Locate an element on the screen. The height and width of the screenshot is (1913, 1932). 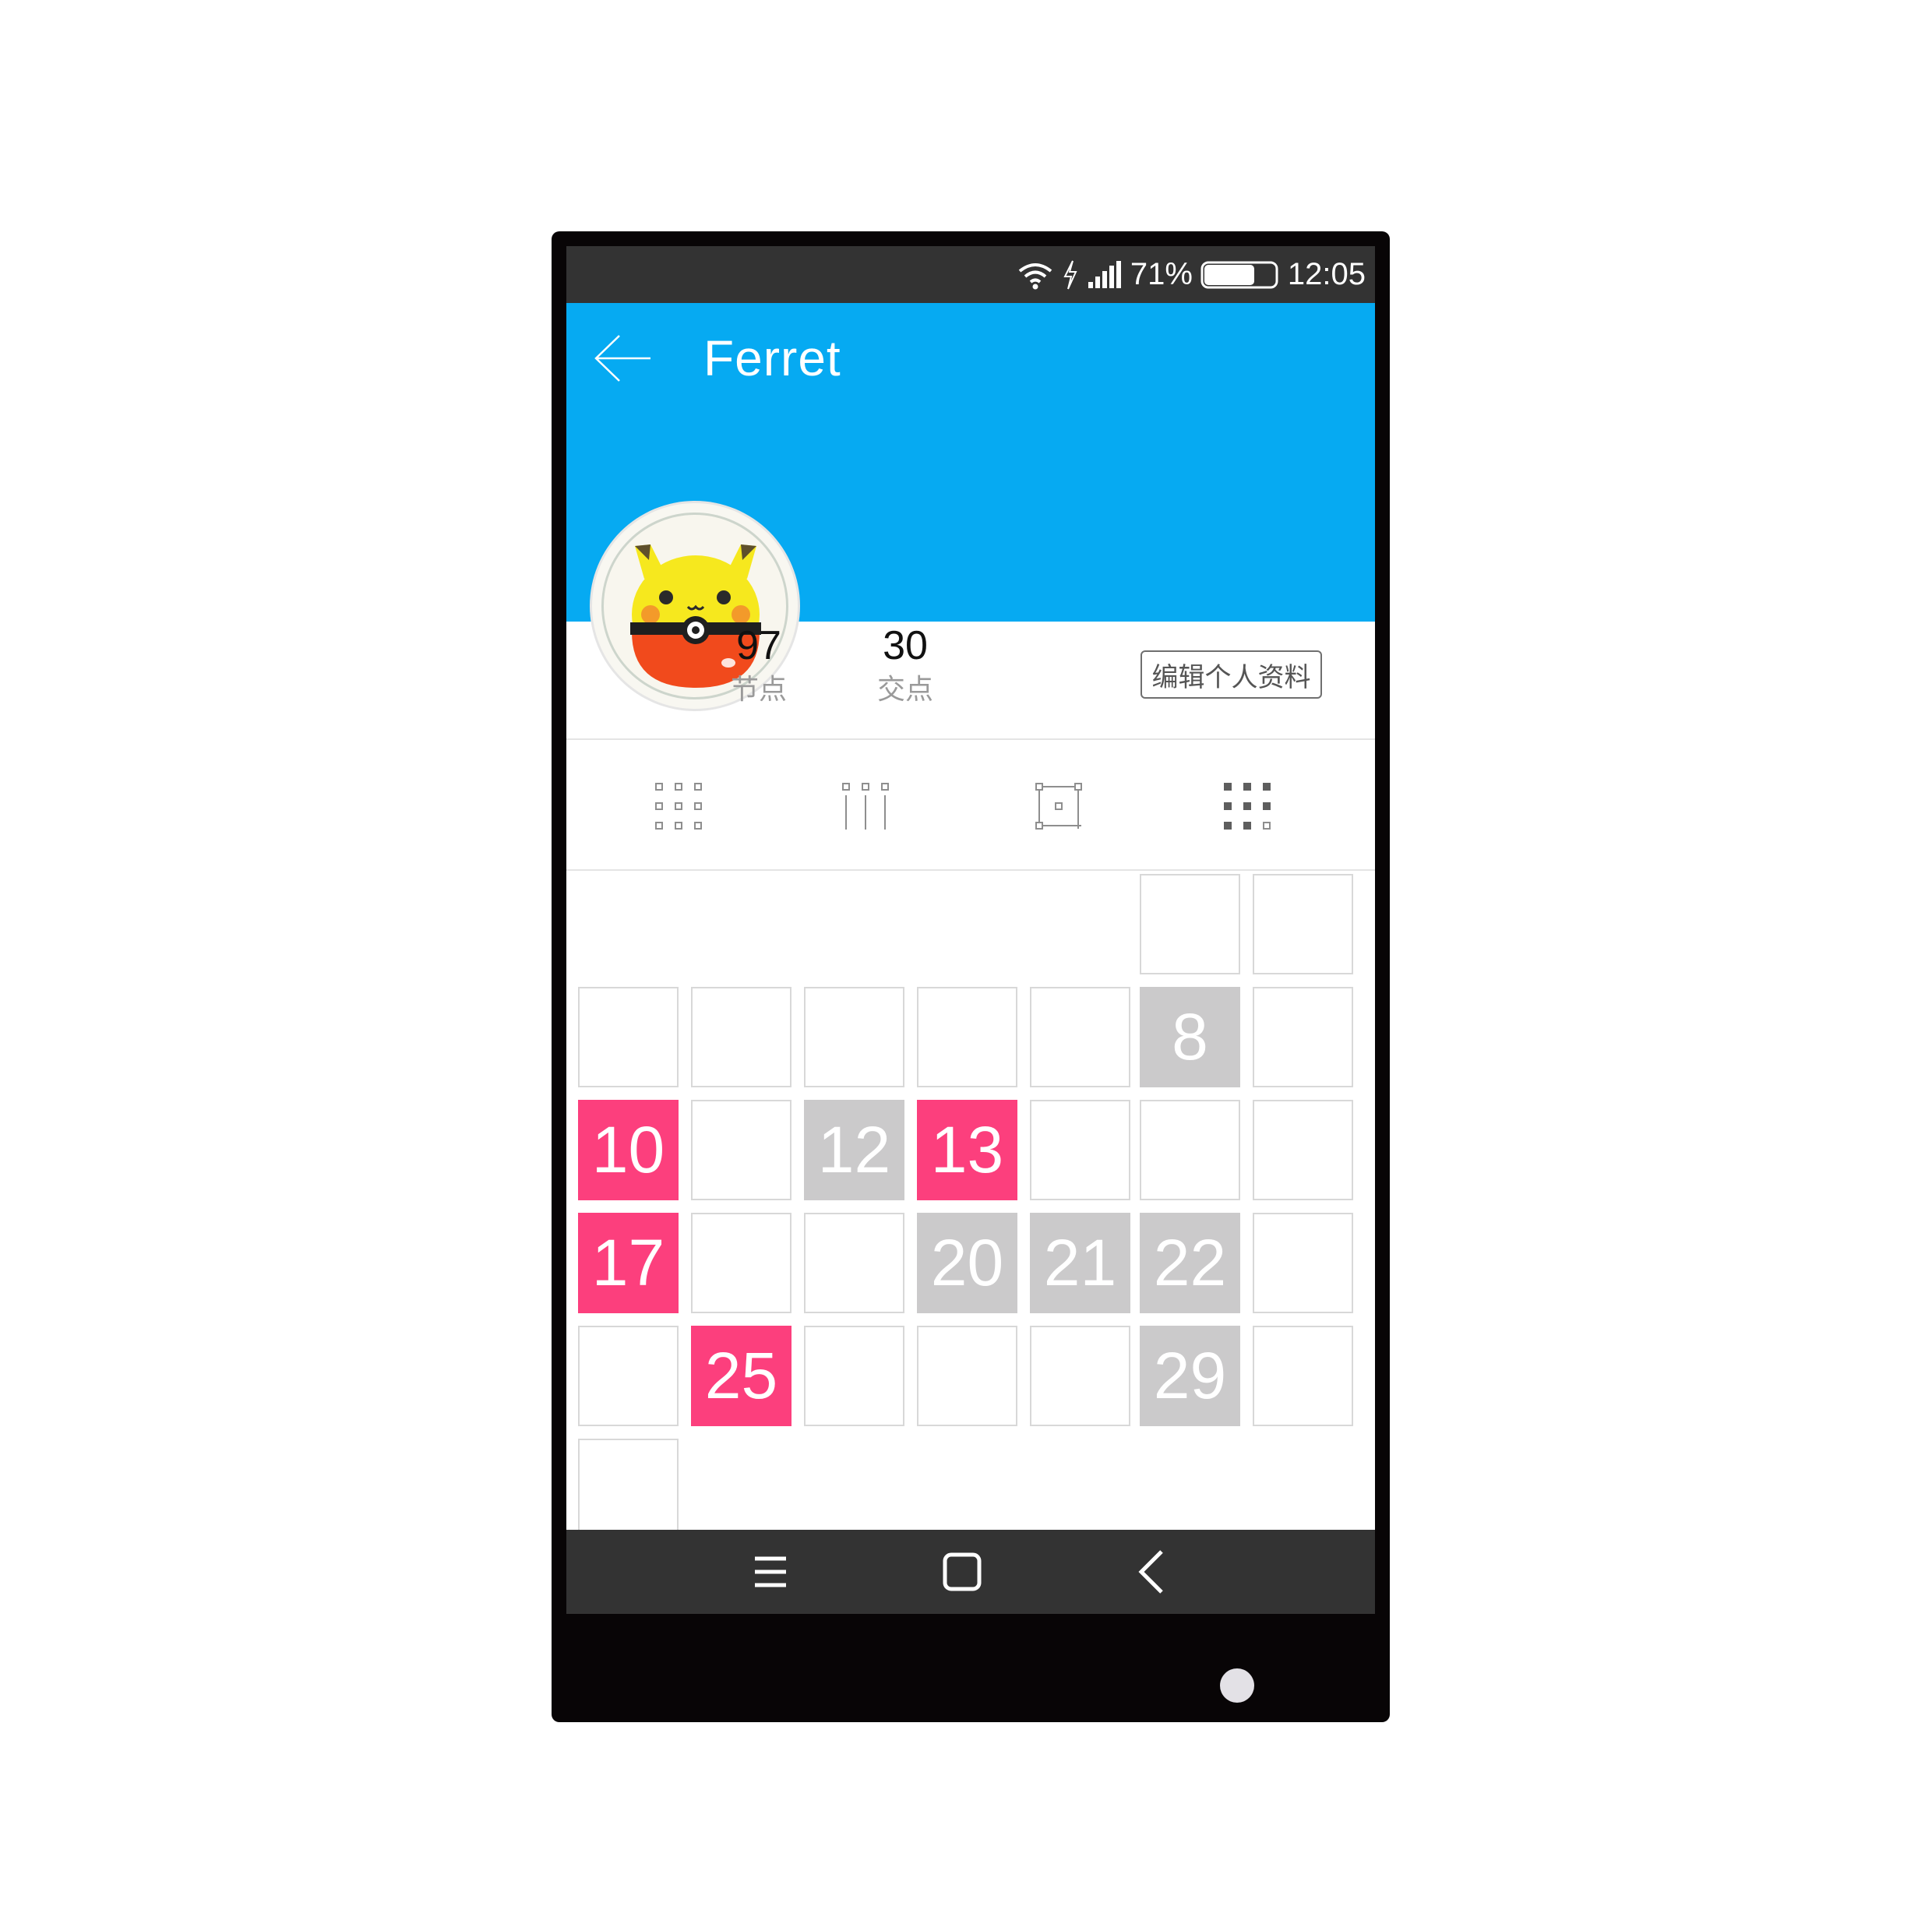
arrow-left-icon is located at coordinates (622, 358).